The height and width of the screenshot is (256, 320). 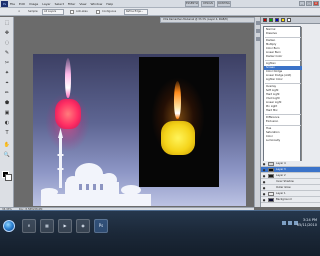 What do you see at coordinates (12, 4) in the screenshot?
I see `menu-file: File` at bounding box center [12, 4].